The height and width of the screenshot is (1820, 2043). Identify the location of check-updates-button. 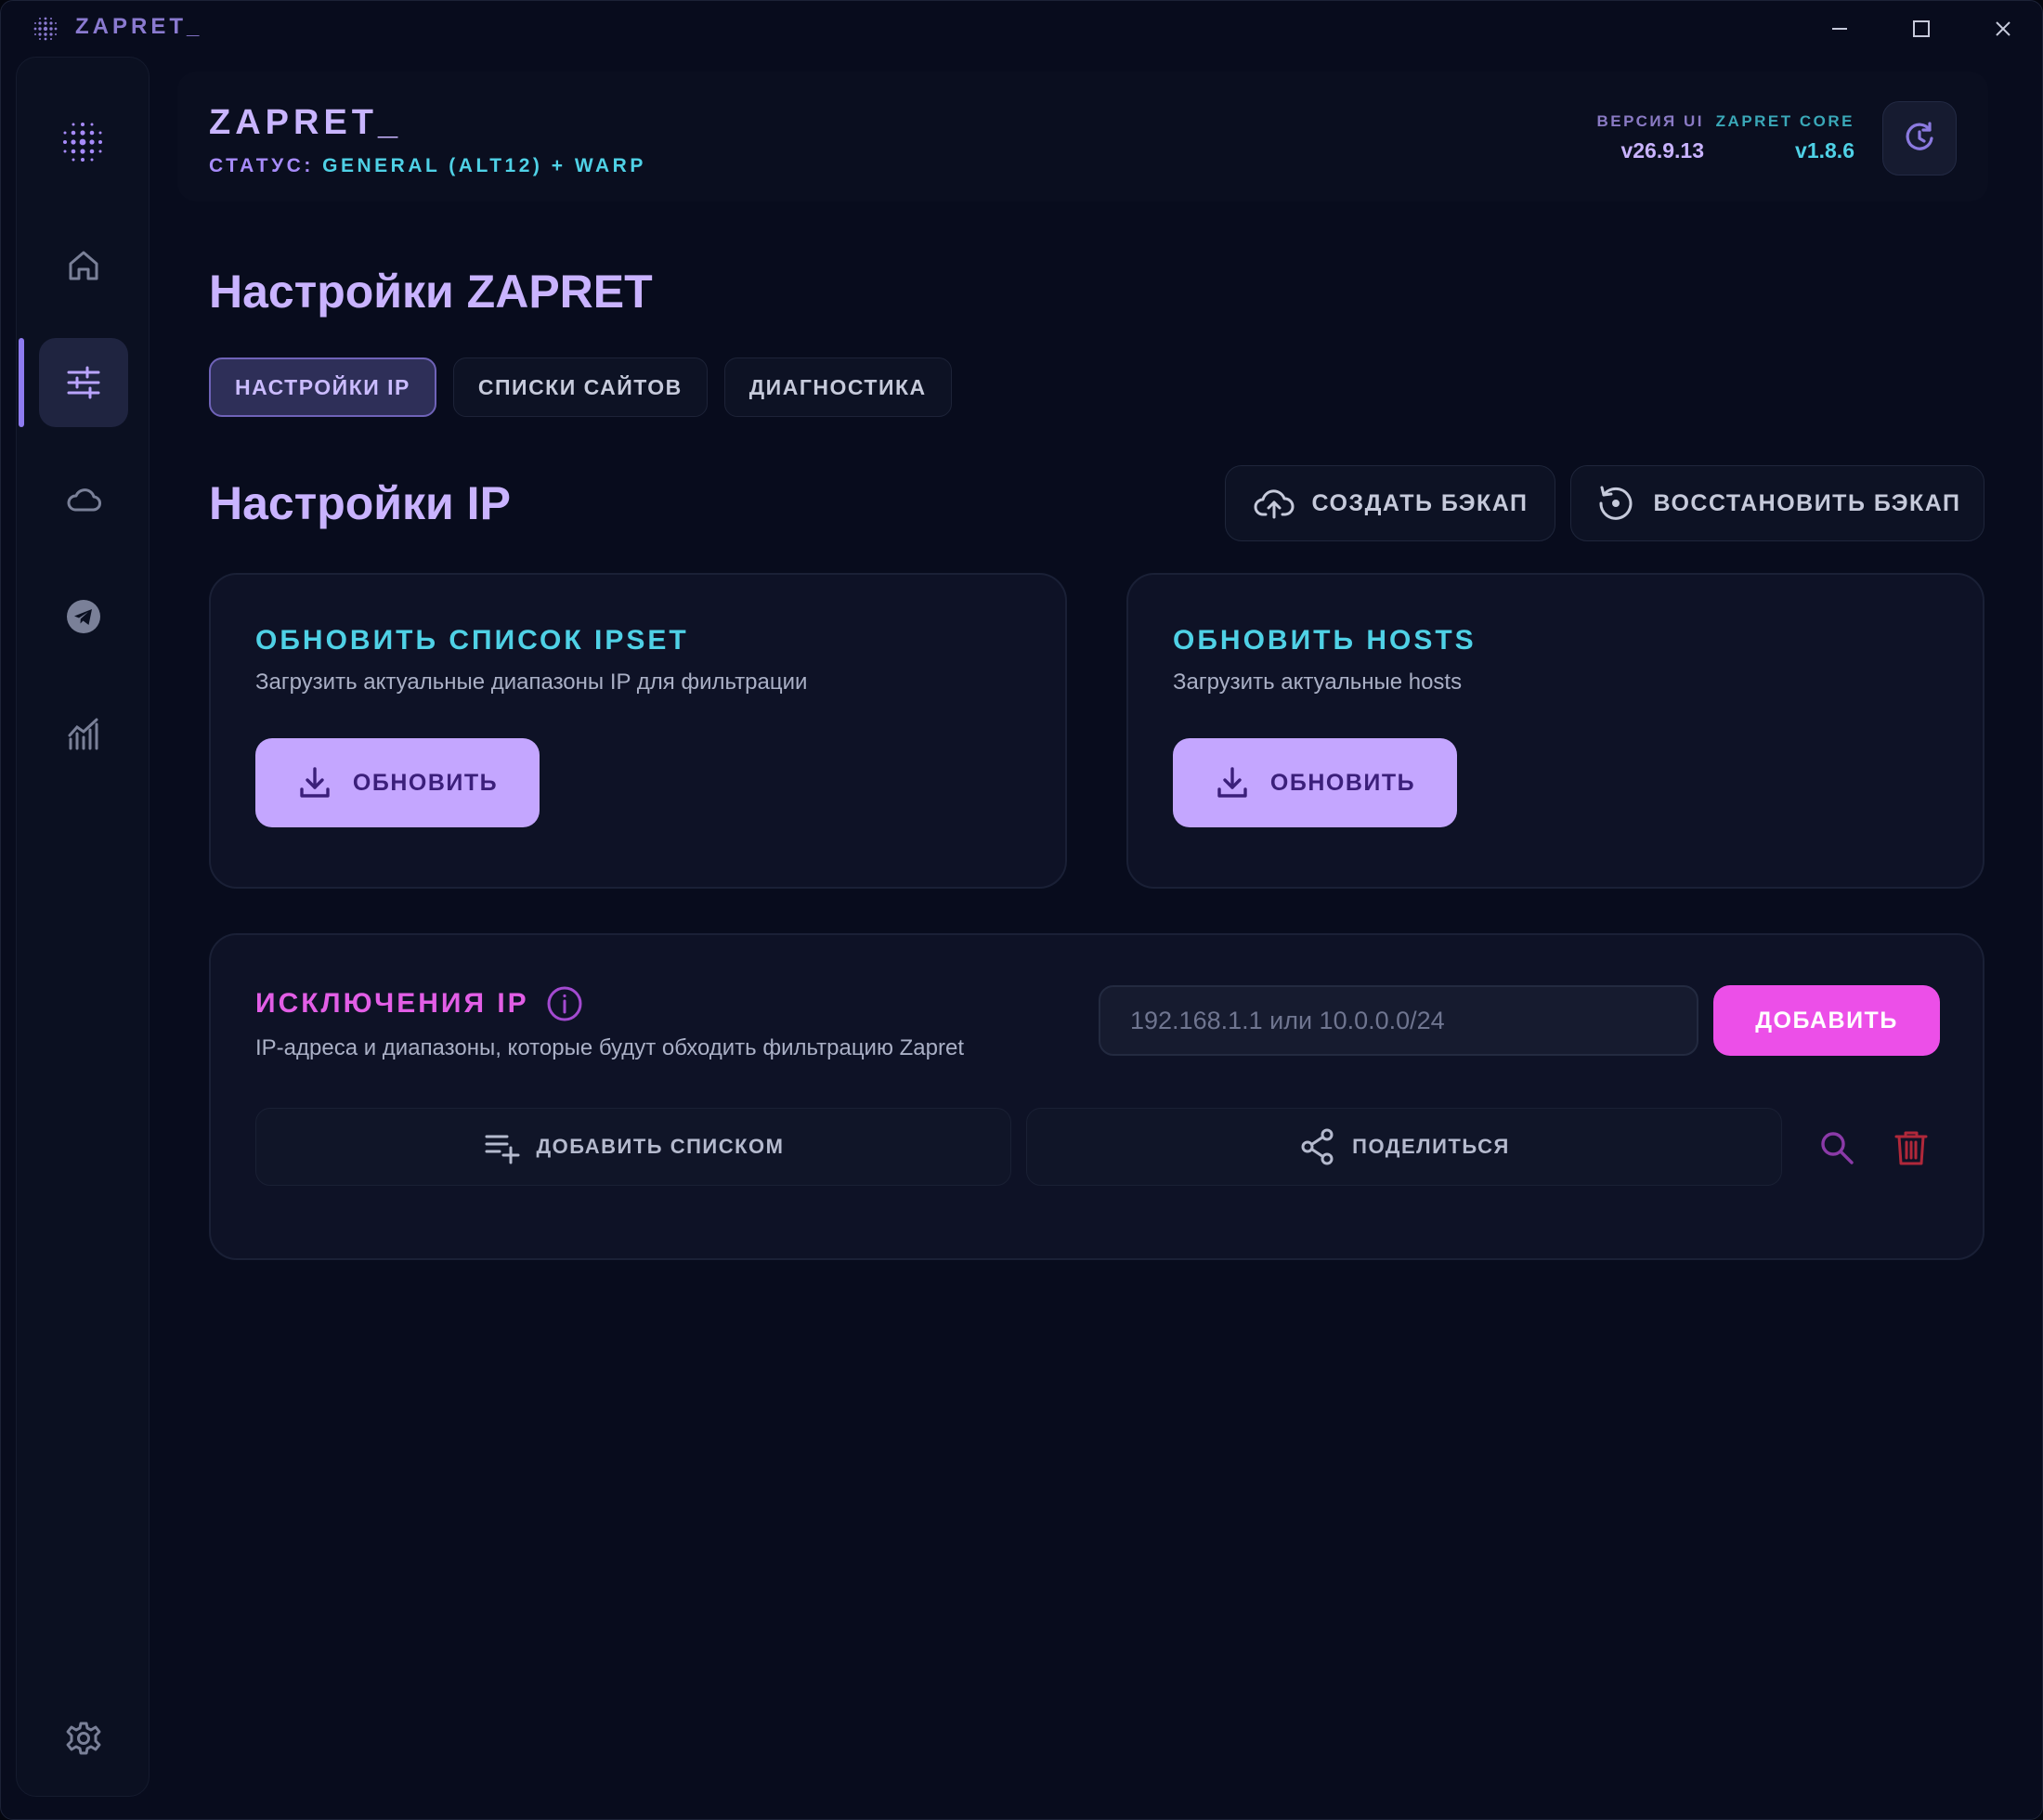
(1919, 138).